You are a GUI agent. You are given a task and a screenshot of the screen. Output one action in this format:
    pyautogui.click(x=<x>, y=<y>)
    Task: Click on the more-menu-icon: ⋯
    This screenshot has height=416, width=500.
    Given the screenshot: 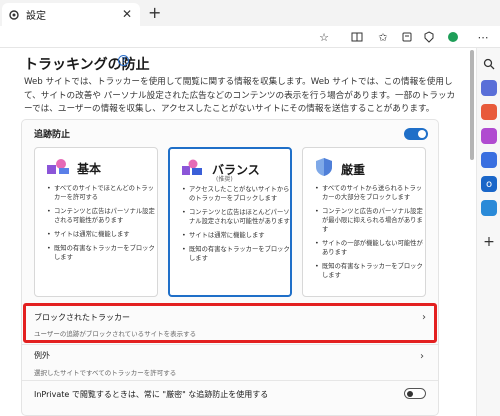 What is the action you would take?
    pyautogui.click(x=483, y=37)
    